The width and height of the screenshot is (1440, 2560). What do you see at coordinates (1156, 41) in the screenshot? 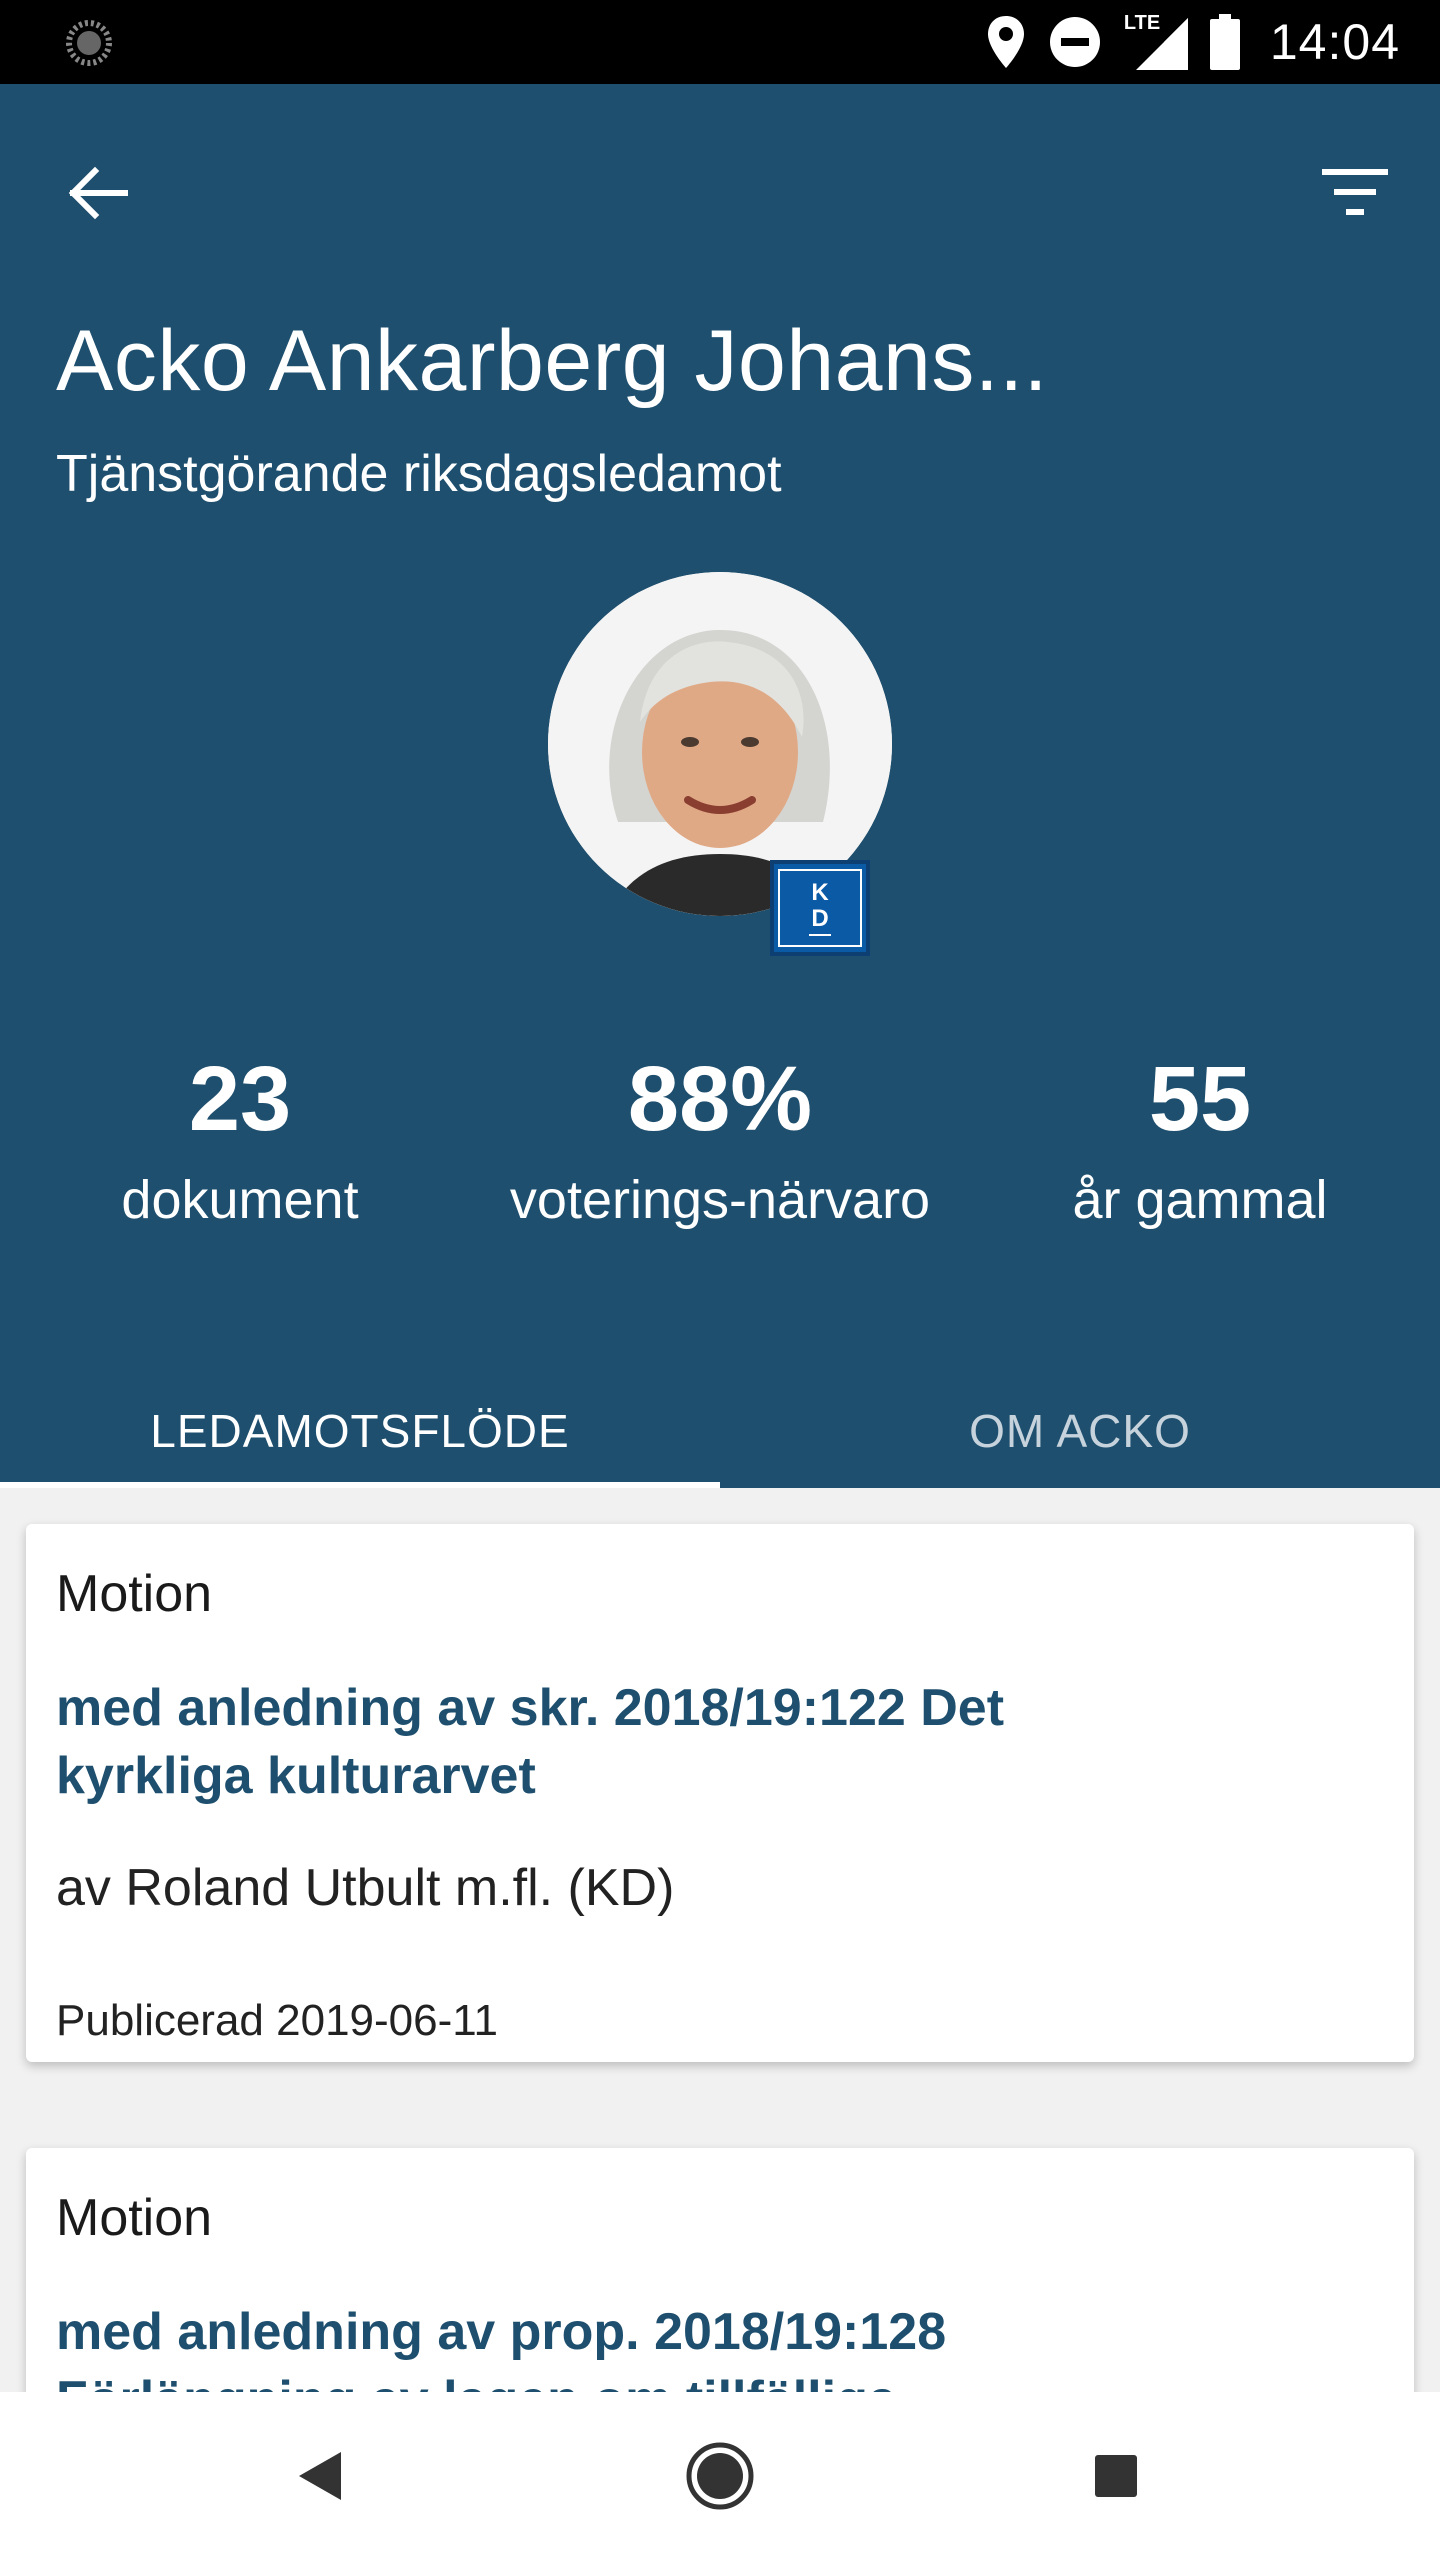
I see `signal-icon: LTE` at bounding box center [1156, 41].